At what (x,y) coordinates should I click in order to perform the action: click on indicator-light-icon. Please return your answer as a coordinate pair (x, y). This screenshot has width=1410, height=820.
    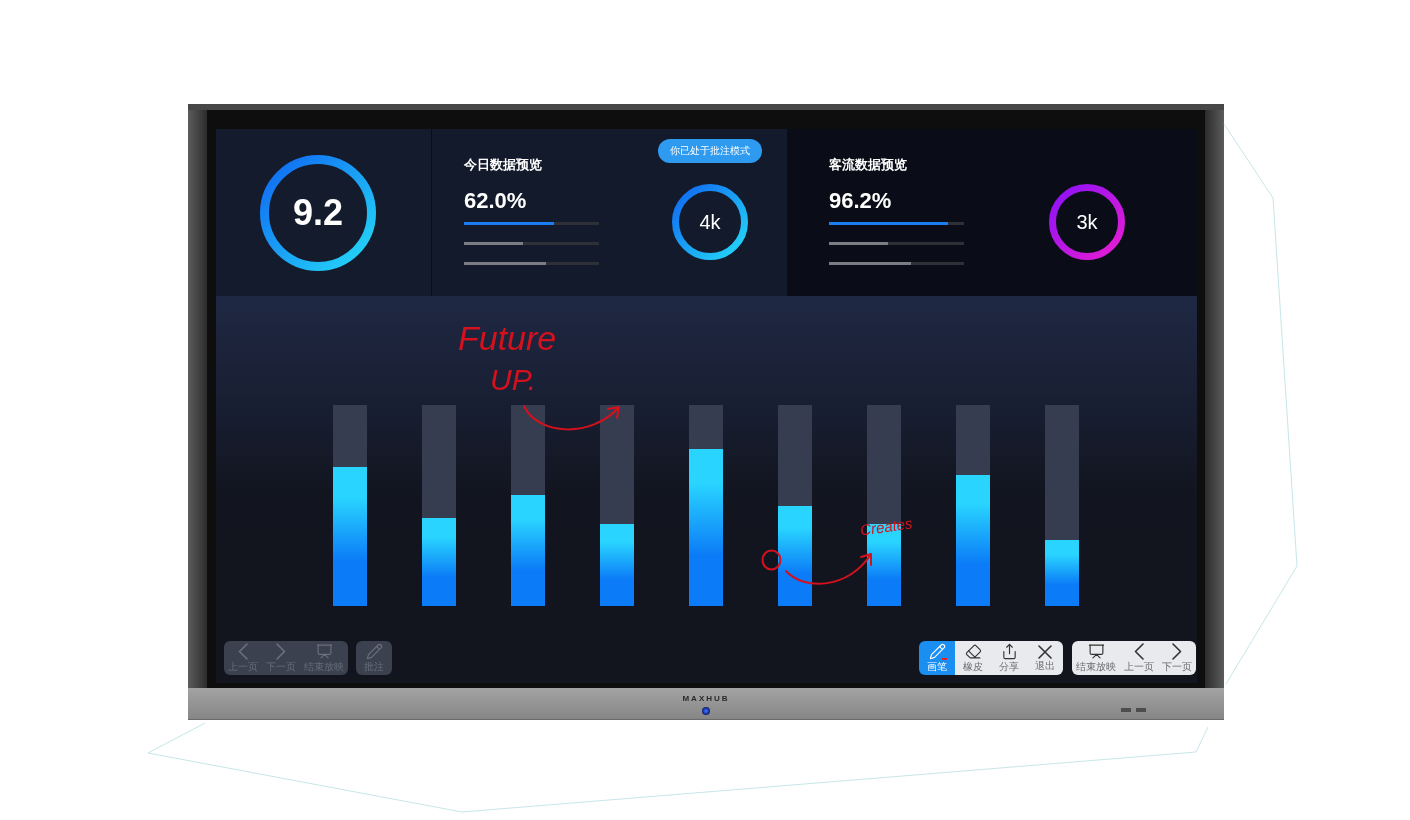
    Looking at the image, I should click on (706, 711).